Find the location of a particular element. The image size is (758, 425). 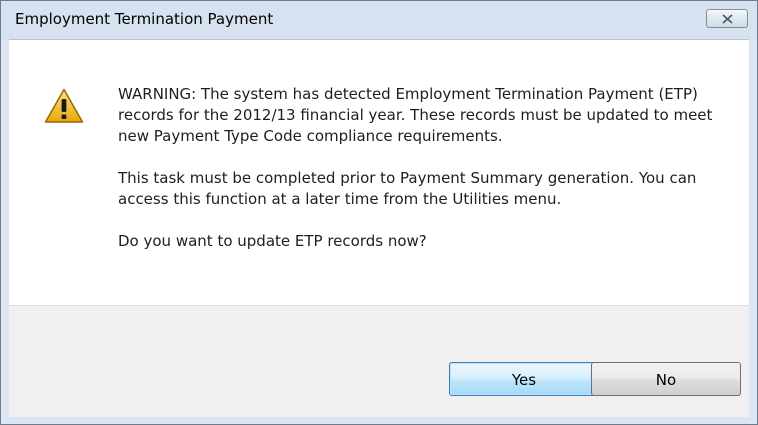

warning-icon is located at coordinates (64, 105).